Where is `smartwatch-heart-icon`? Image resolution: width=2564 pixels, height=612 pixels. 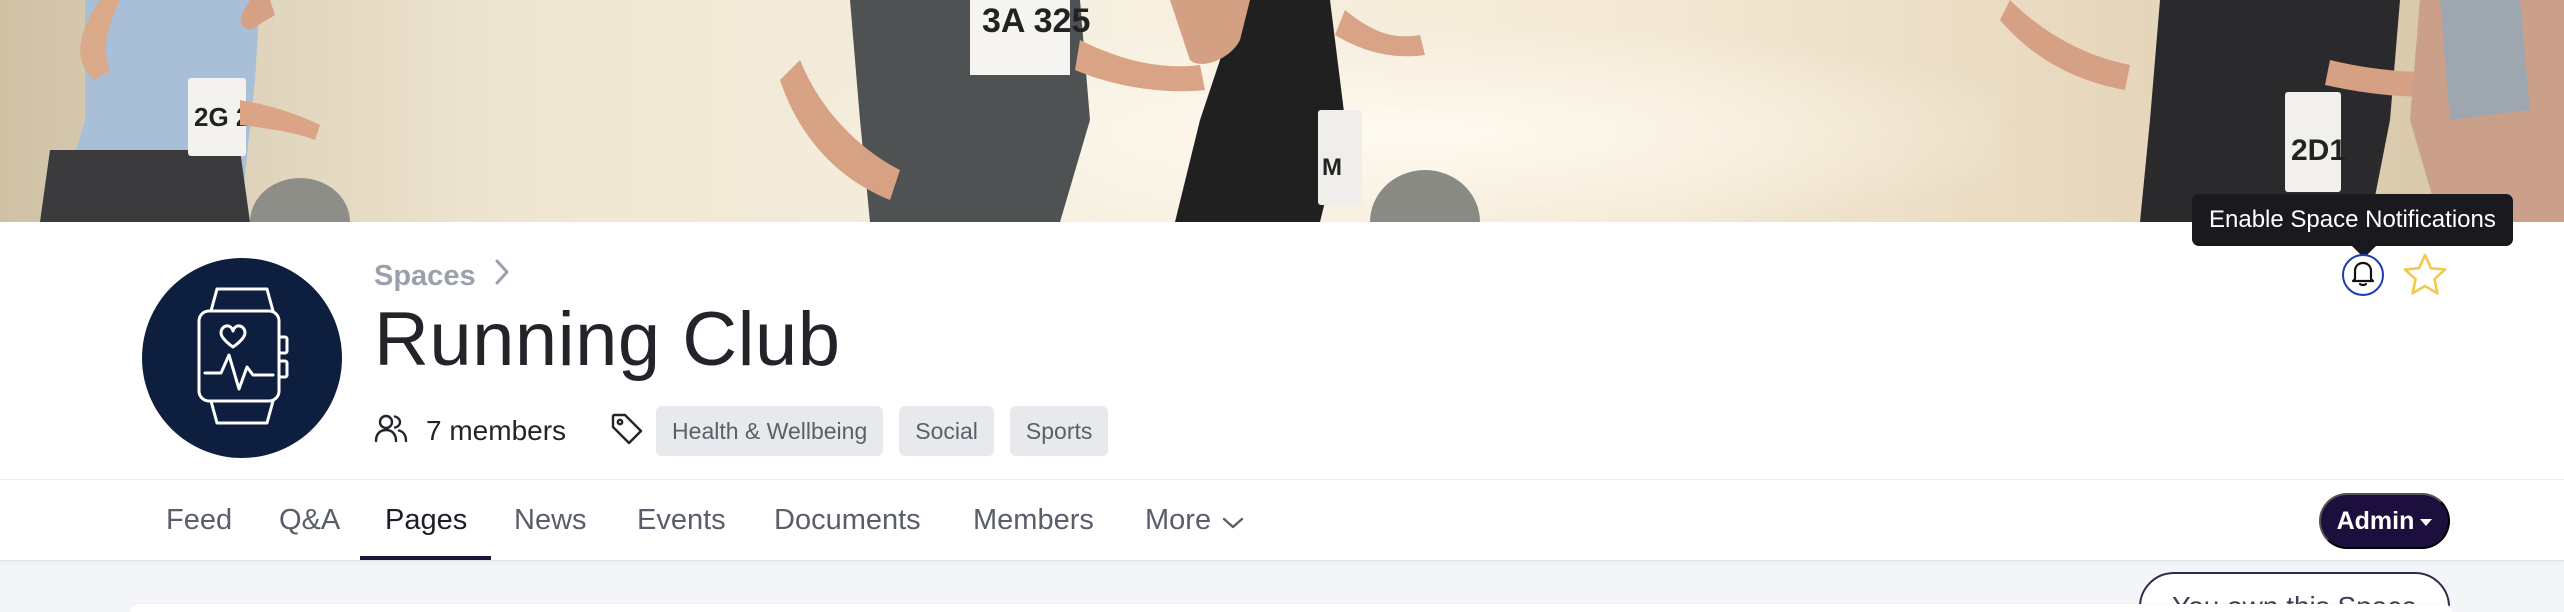
smartwatch-heart-icon is located at coordinates (242, 358).